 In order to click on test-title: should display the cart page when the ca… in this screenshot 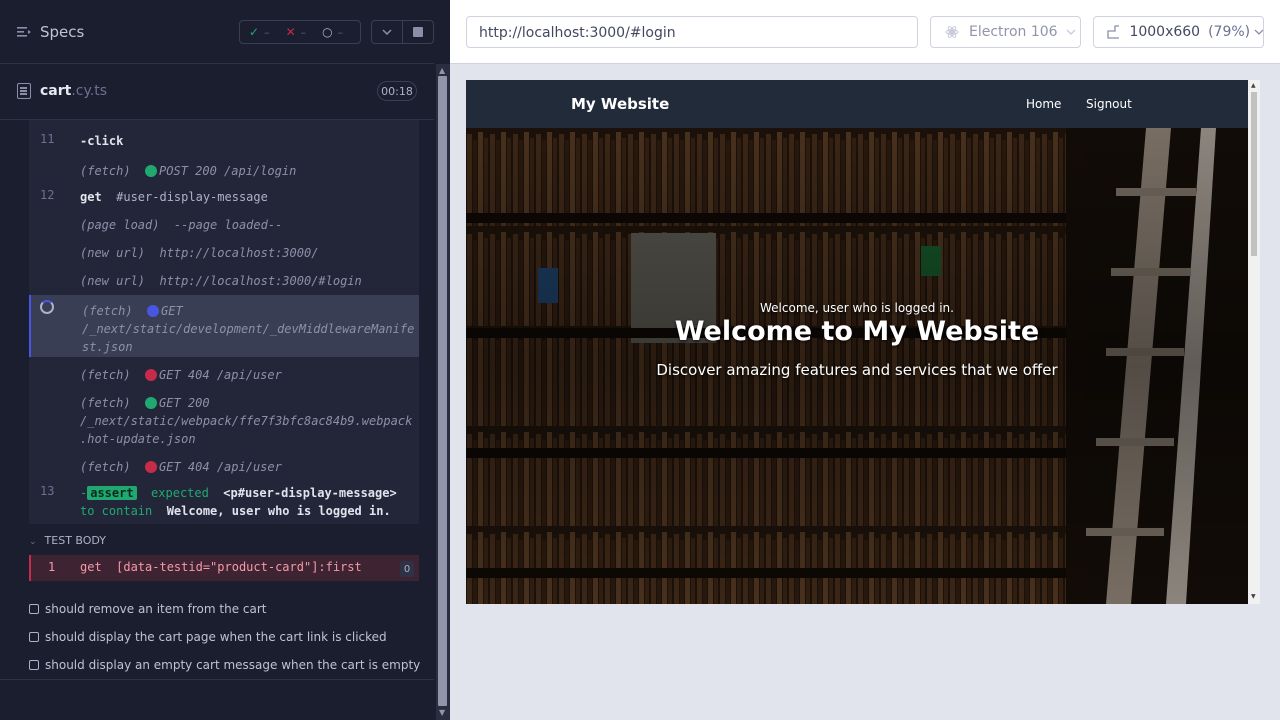, I will do `click(216, 637)`.